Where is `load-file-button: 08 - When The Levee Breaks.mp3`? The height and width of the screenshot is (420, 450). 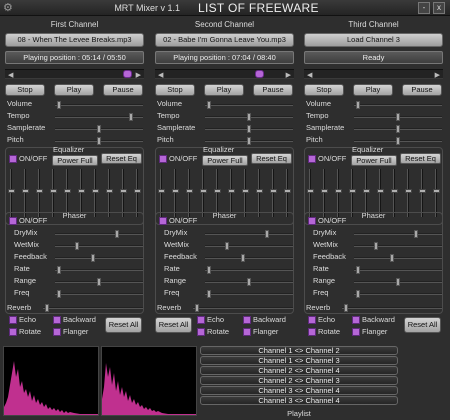 load-file-button: 08 - When The Levee Breaks.mp3 is located at coordinates (74, 40).